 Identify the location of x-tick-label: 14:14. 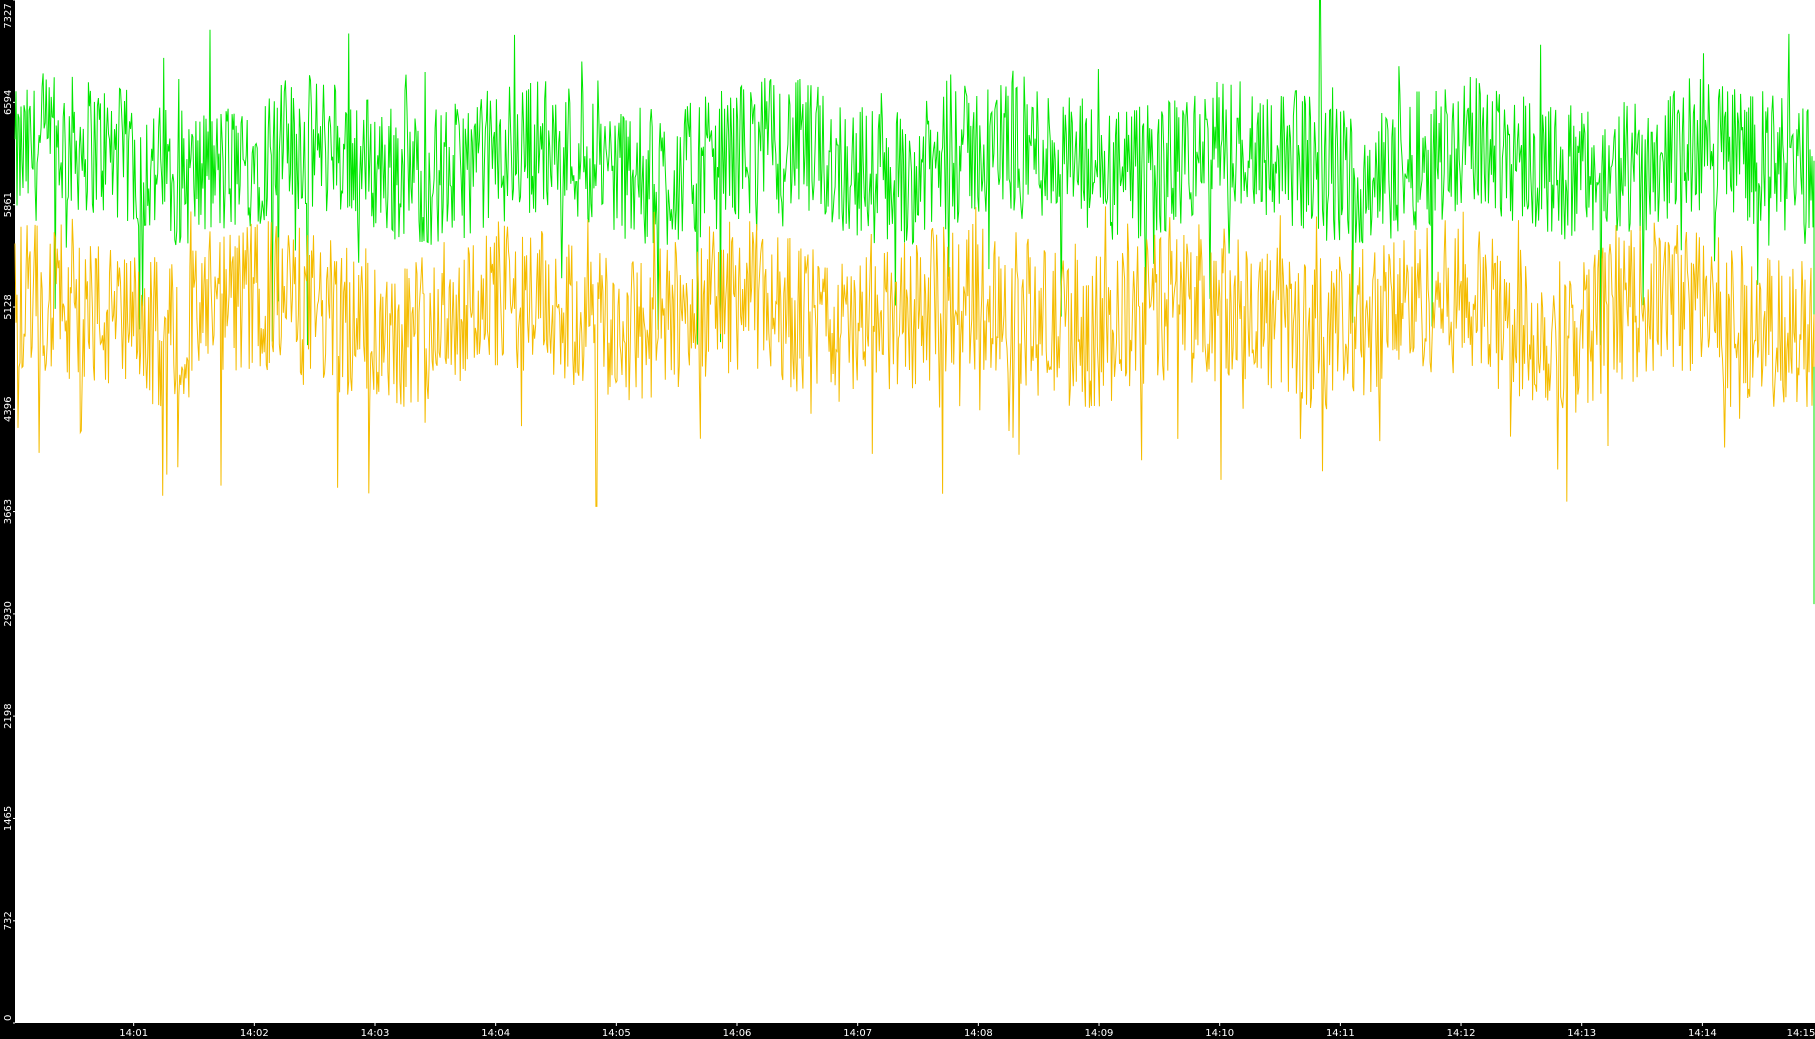
(1702, 1033).